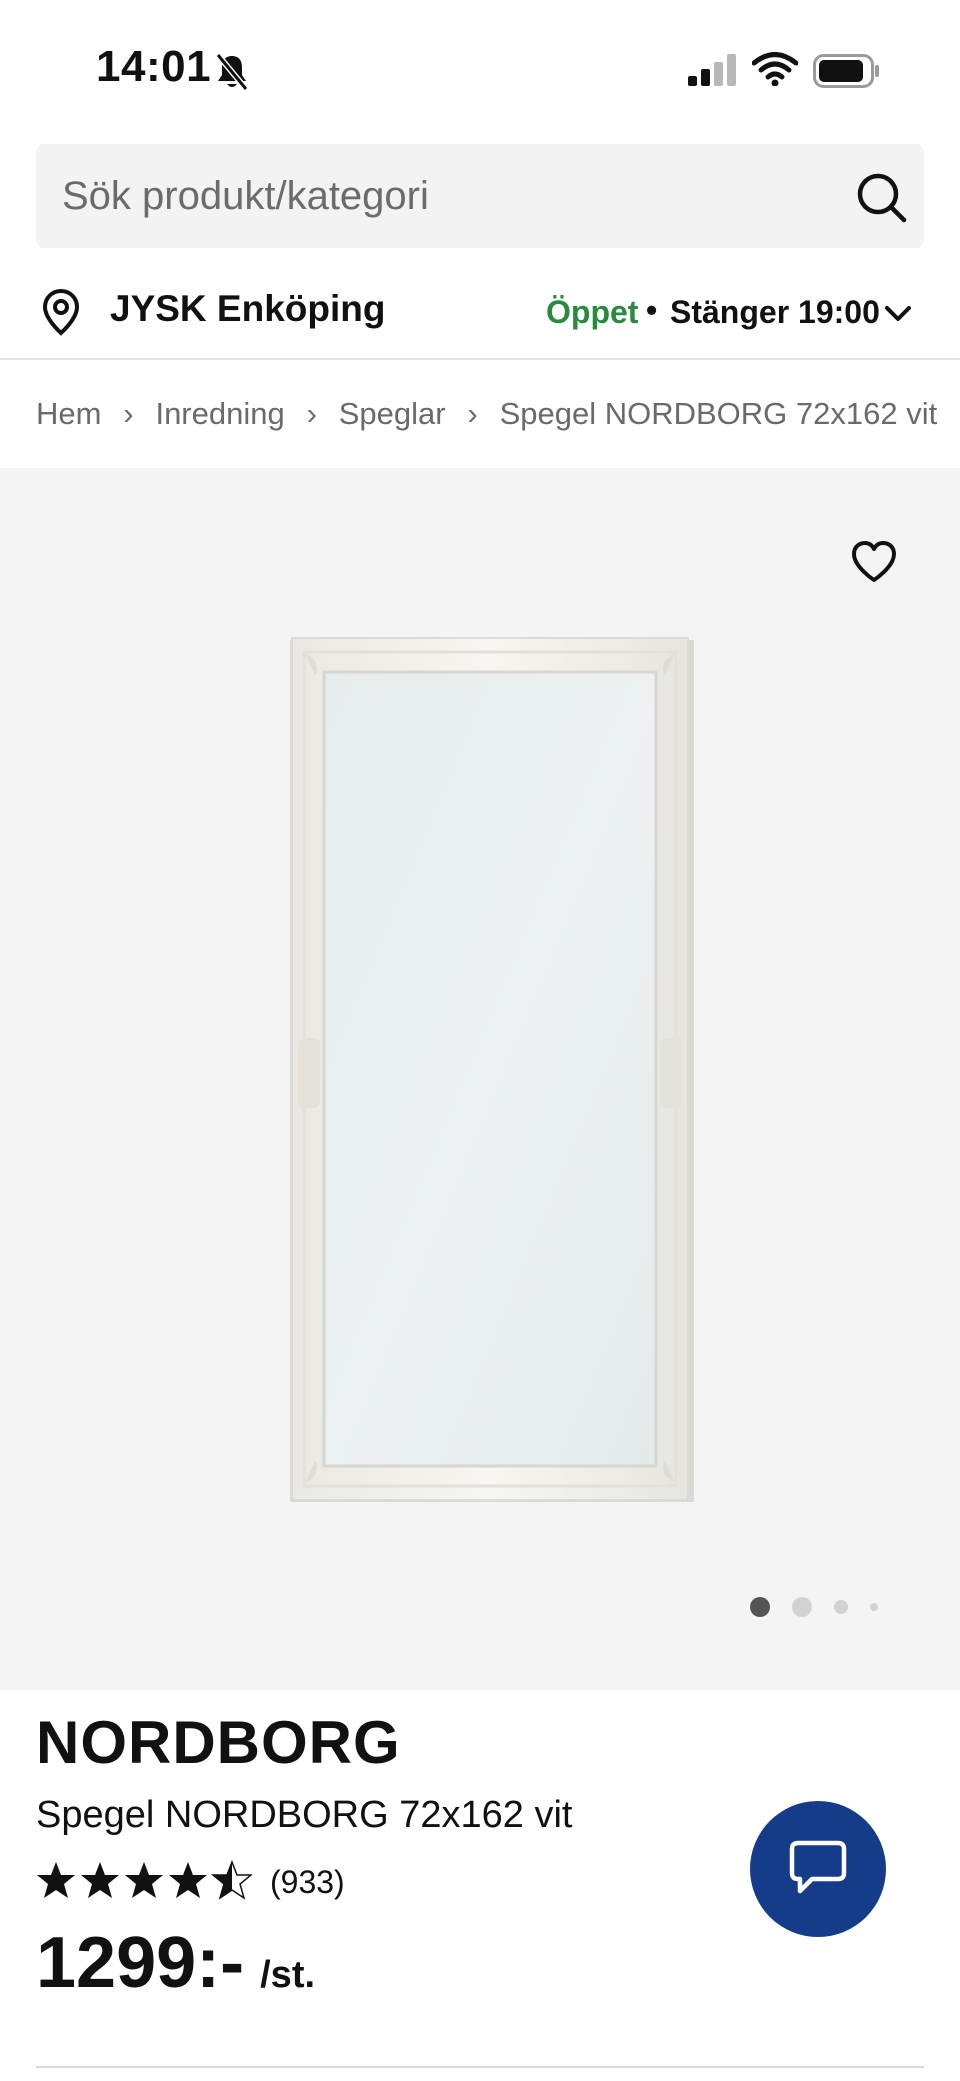 This screenshot has width=960, height=2081. What do you see at coordinates (68, 414) in the screenshot?
I see `breadcrumb-item-hem: Hem` at bounding box center [68, 414].